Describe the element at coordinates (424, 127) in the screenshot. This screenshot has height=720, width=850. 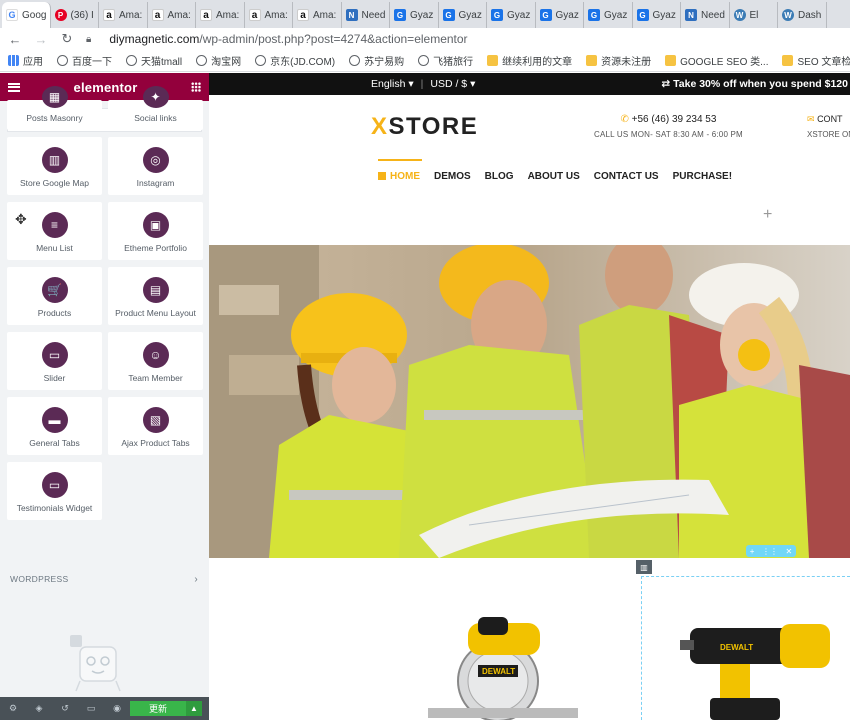
I see `site-logo: XSTORE` at that location.